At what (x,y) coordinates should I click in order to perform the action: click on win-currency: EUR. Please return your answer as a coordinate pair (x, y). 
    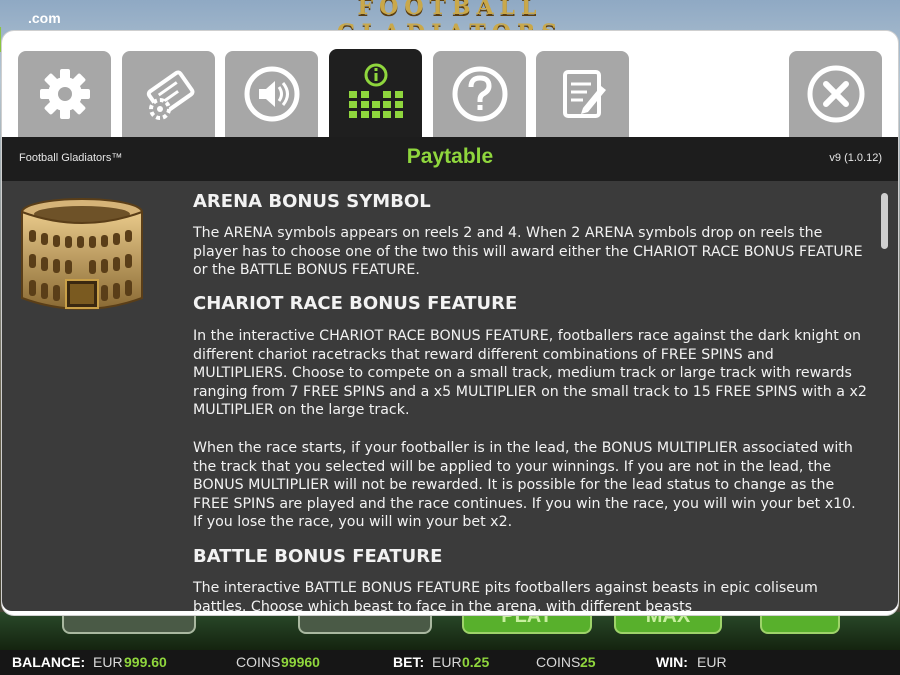
    Looking at the image, I should click on (712, 662).